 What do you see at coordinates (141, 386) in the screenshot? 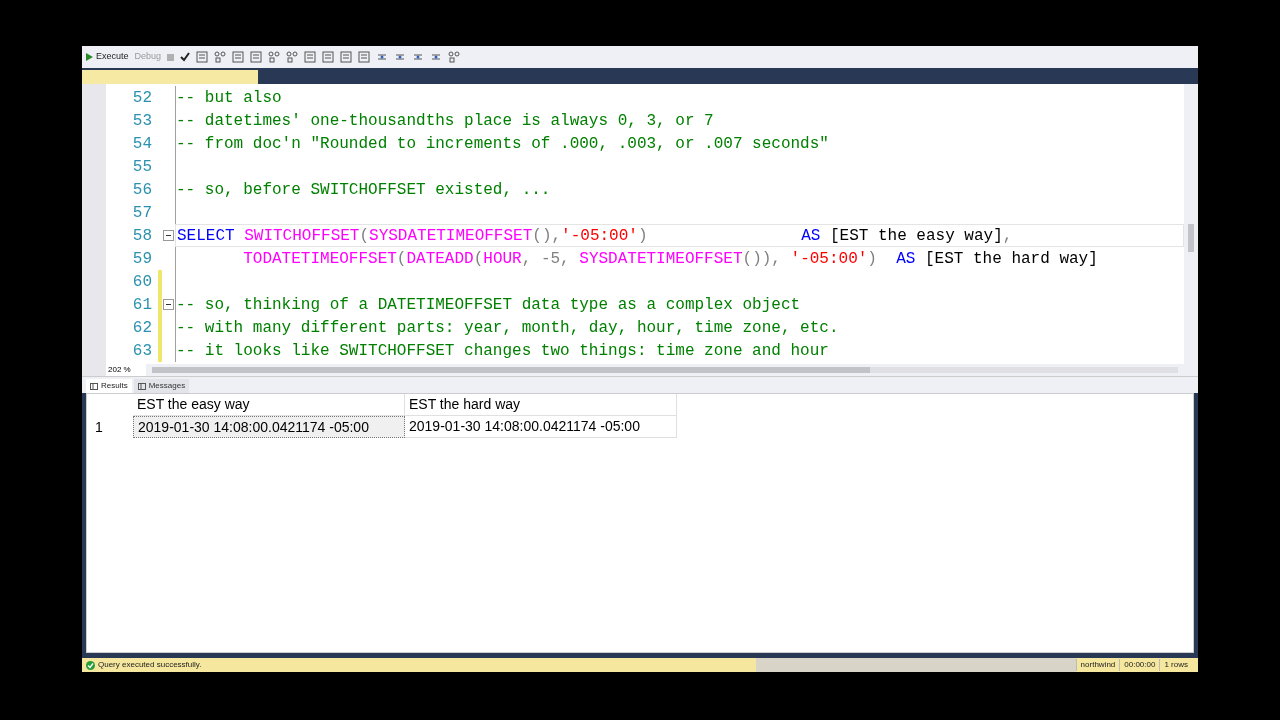
I see `message-icon` at bounding box center [141, 386].